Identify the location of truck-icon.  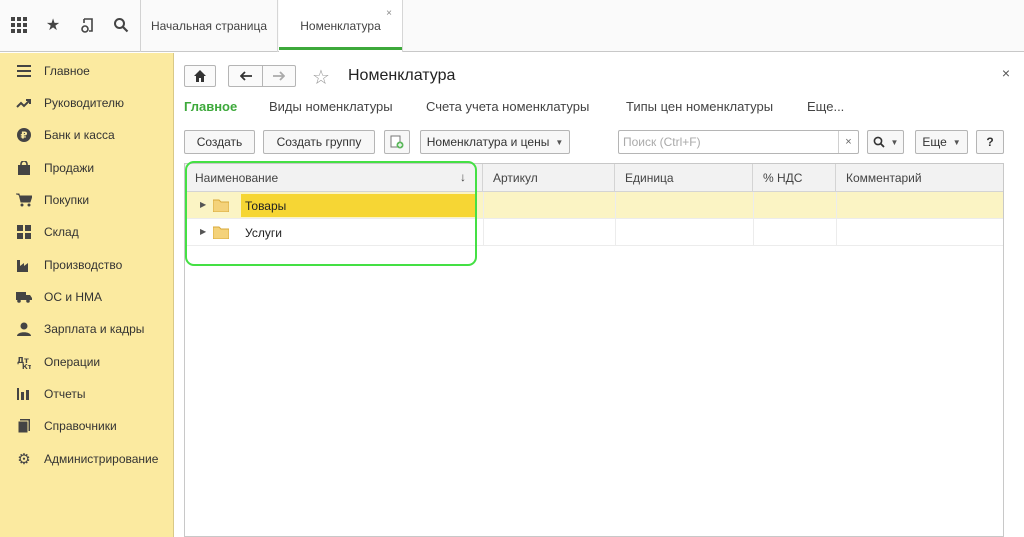
(24, 297).